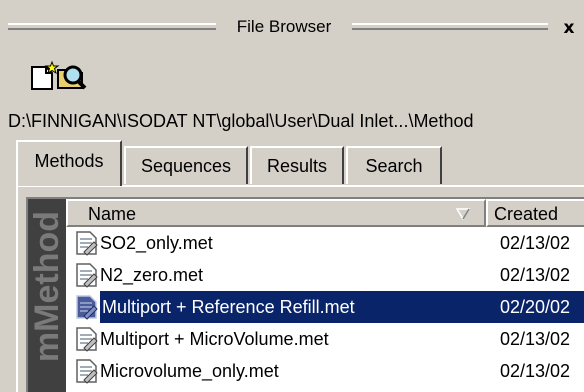 Image resolution: width=584 pixels, height=392 pixels. I want to click on banner-text: mMethod, so click(47, 287).